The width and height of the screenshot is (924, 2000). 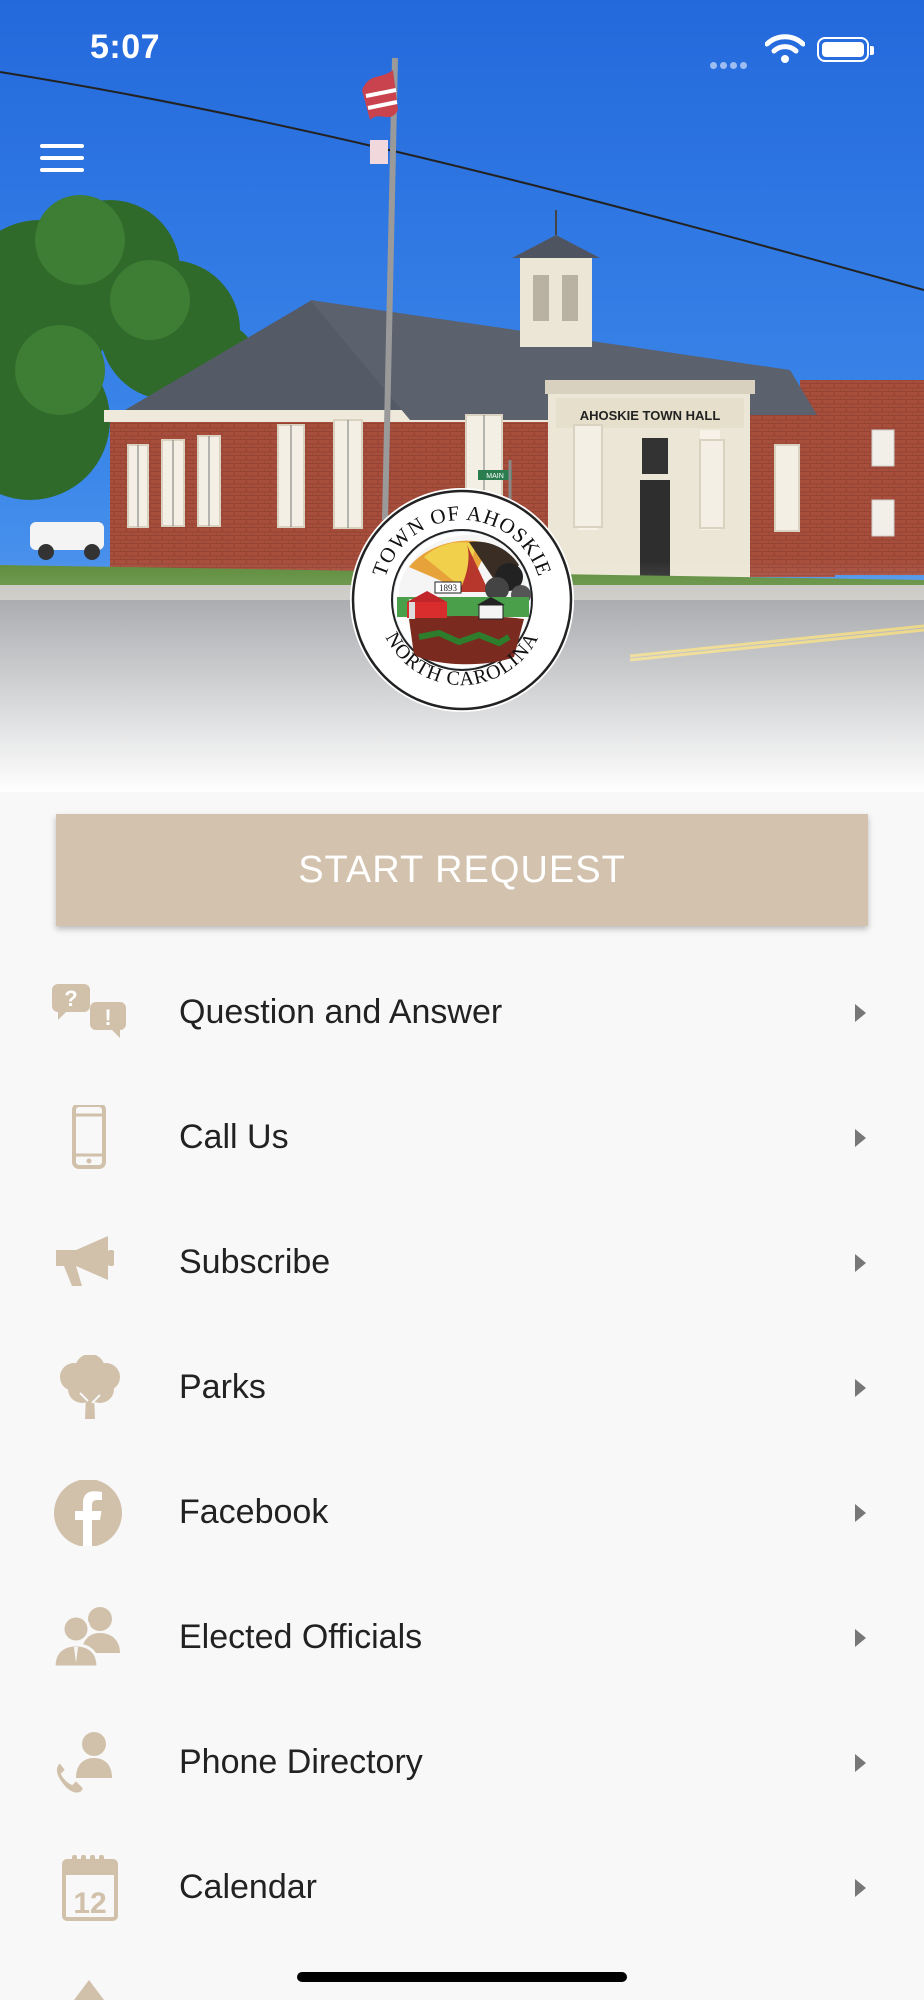 What do you see at coordinates (462, 870) in the screenshot?
I see `start-request-button: START REQUEST` at bounding box center [462, 870].